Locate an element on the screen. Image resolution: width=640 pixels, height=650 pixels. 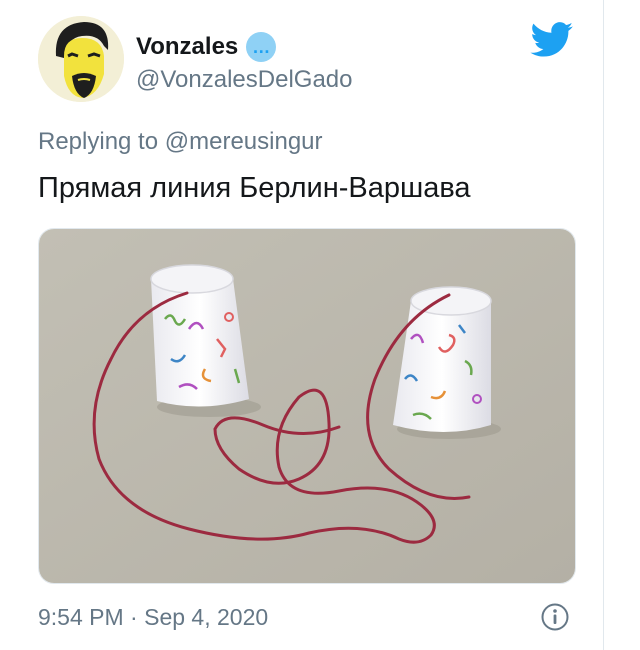
info-icon is located at coordinates (555, 617).